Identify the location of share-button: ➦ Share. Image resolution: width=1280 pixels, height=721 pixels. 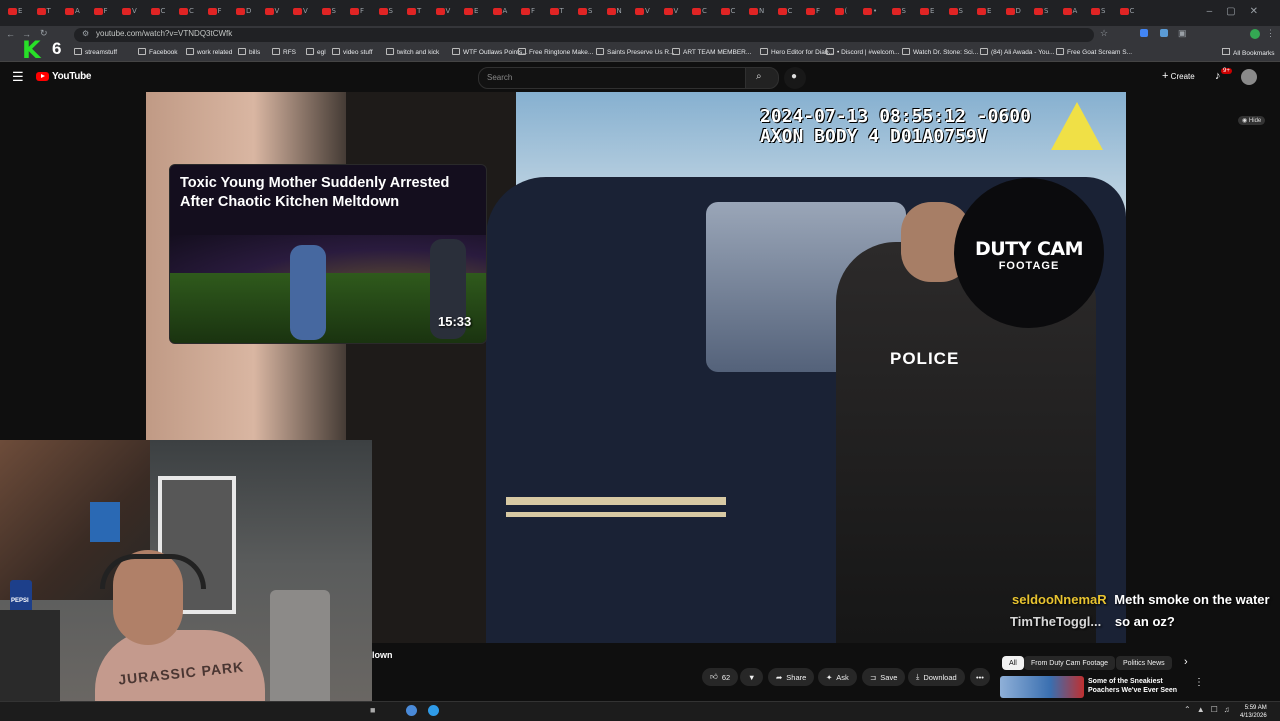
(791, 677).